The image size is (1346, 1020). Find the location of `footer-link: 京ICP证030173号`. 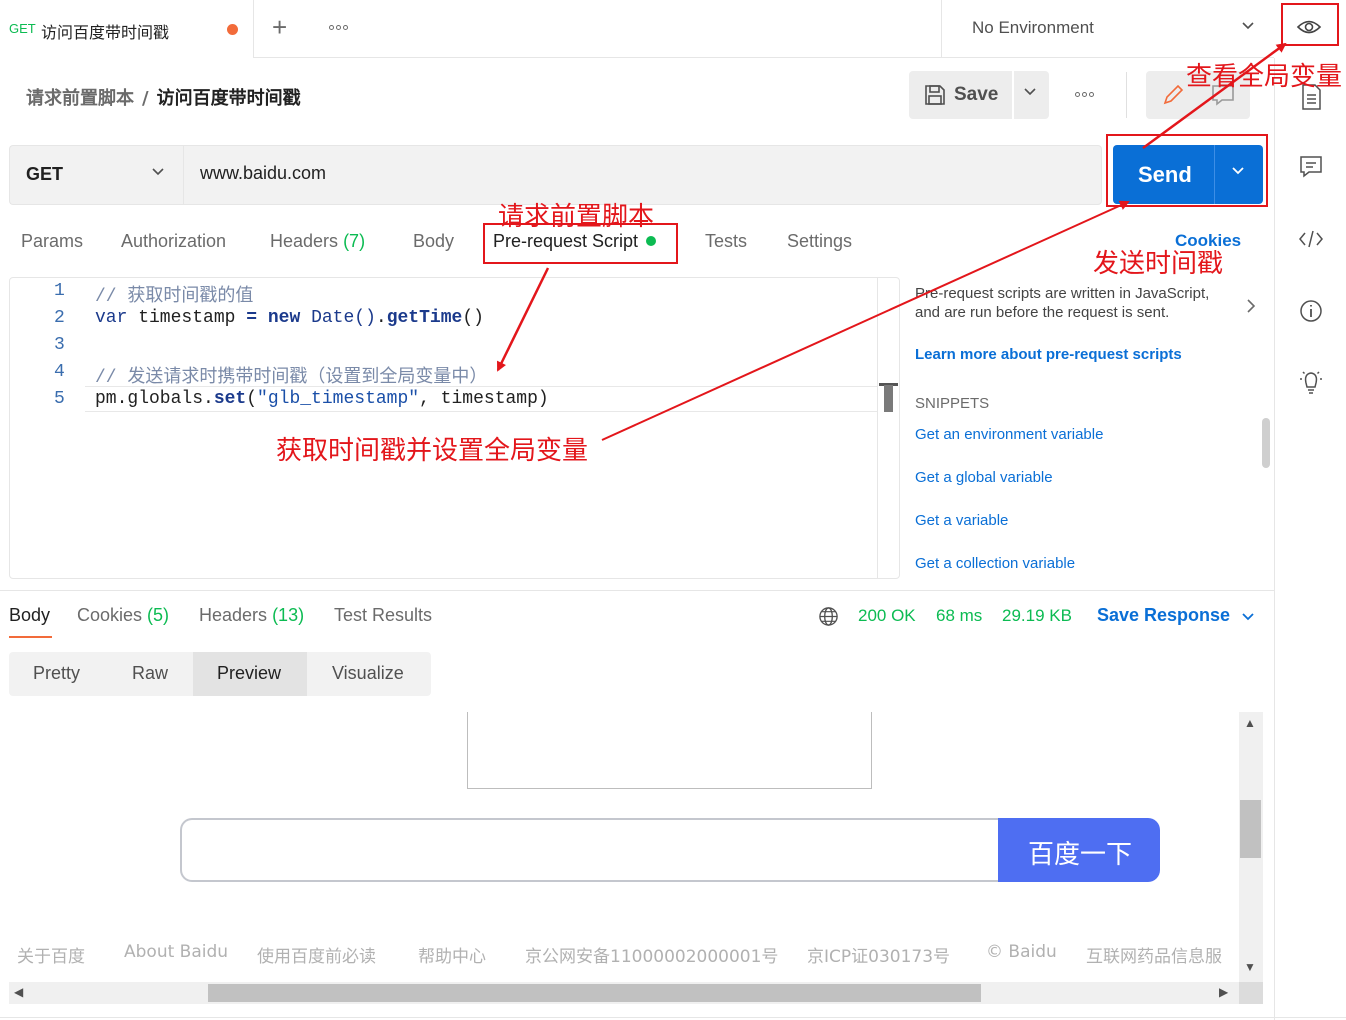

footer-link: 京ICP证030173号 is located at coordinates (878, 954).